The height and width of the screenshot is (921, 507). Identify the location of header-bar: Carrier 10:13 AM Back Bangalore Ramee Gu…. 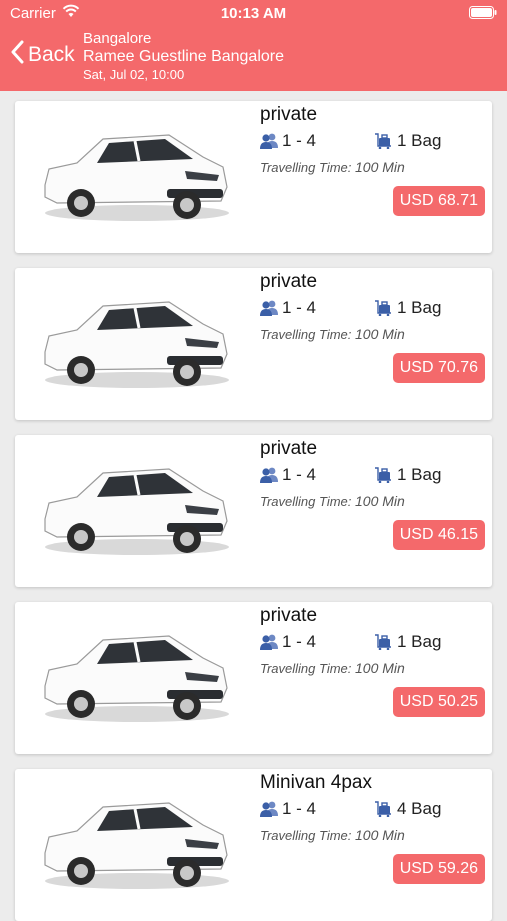
(253, 45).